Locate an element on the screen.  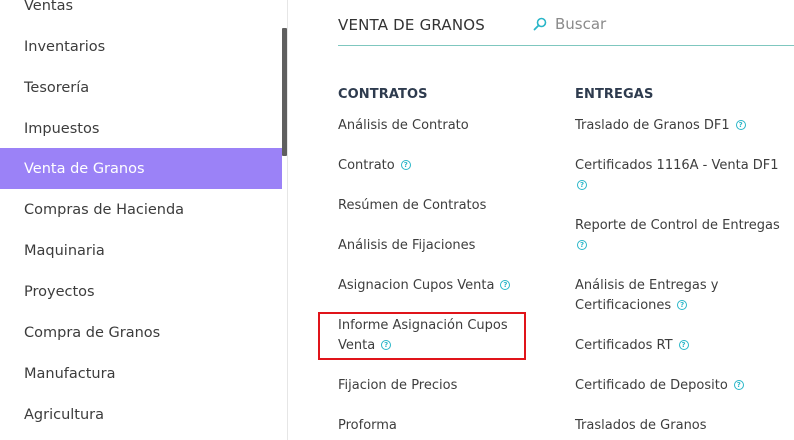
sidebar-item-label: Maquinaria is located at coordinates (64, 250).